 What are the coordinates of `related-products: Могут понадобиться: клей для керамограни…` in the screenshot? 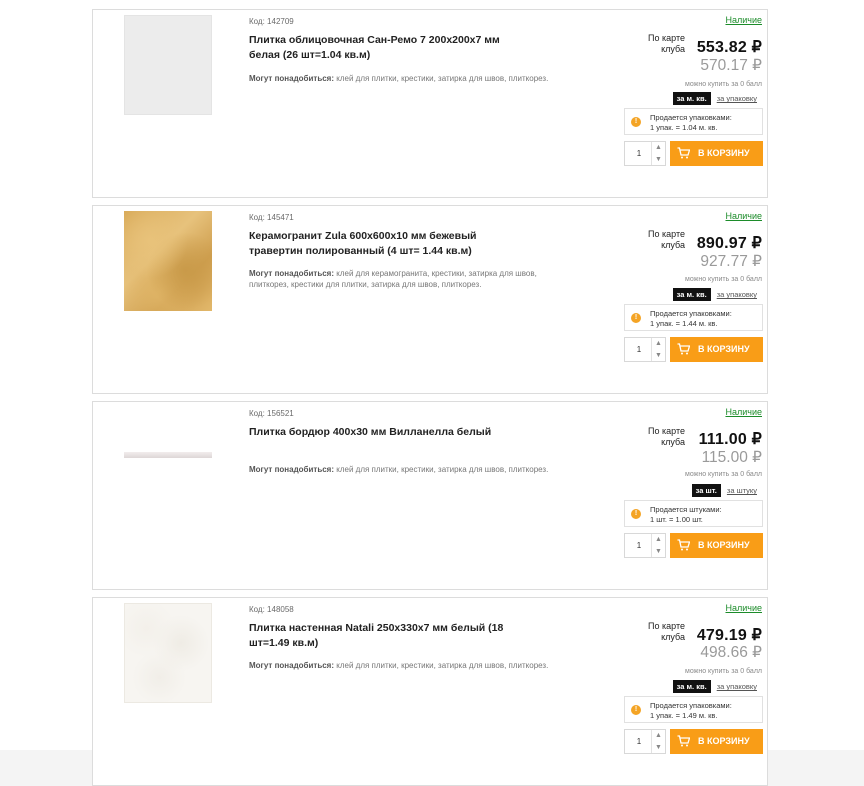 It's located at (399, 279).